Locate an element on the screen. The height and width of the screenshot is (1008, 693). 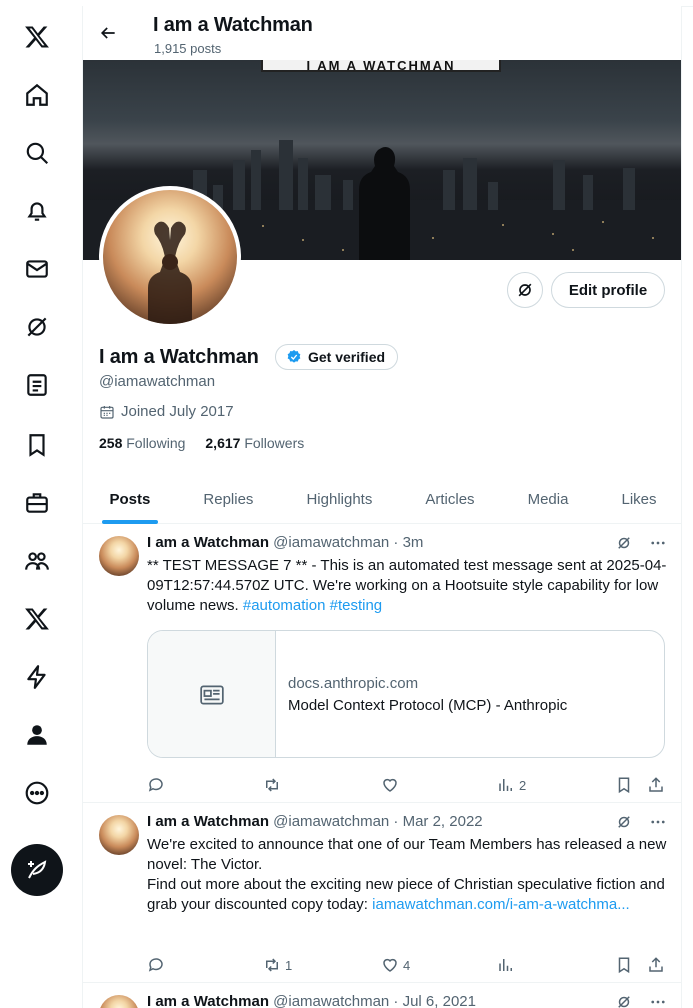
lightning-icon is located at coordinates (37, 677).